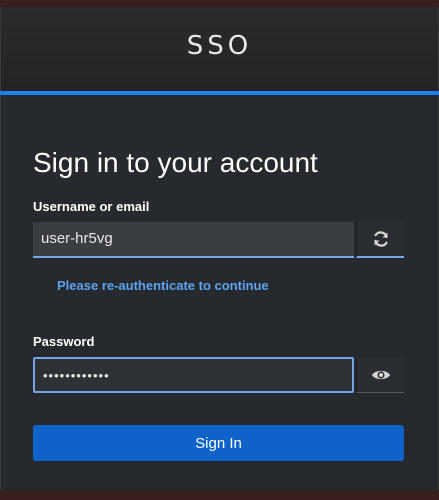  What do you see at coordinates (163, 285) in the screenshot?
I see `reauthenticate-link: Please re-authenticate to continue` at bounding box center [163, 285].